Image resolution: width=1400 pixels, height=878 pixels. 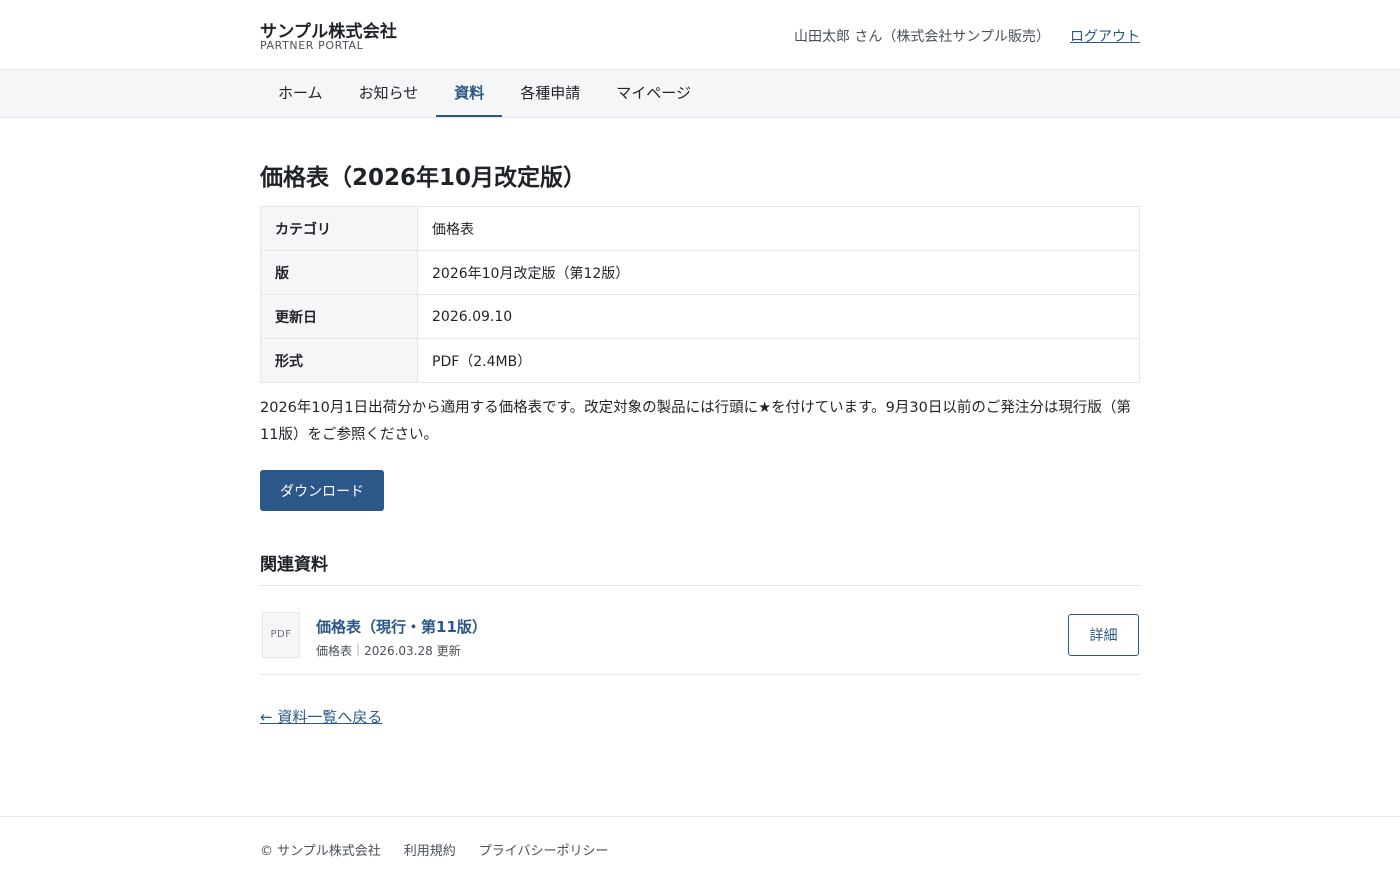 I want to click on footer-link-terms: 利用規約, so click(x=430, y=849).